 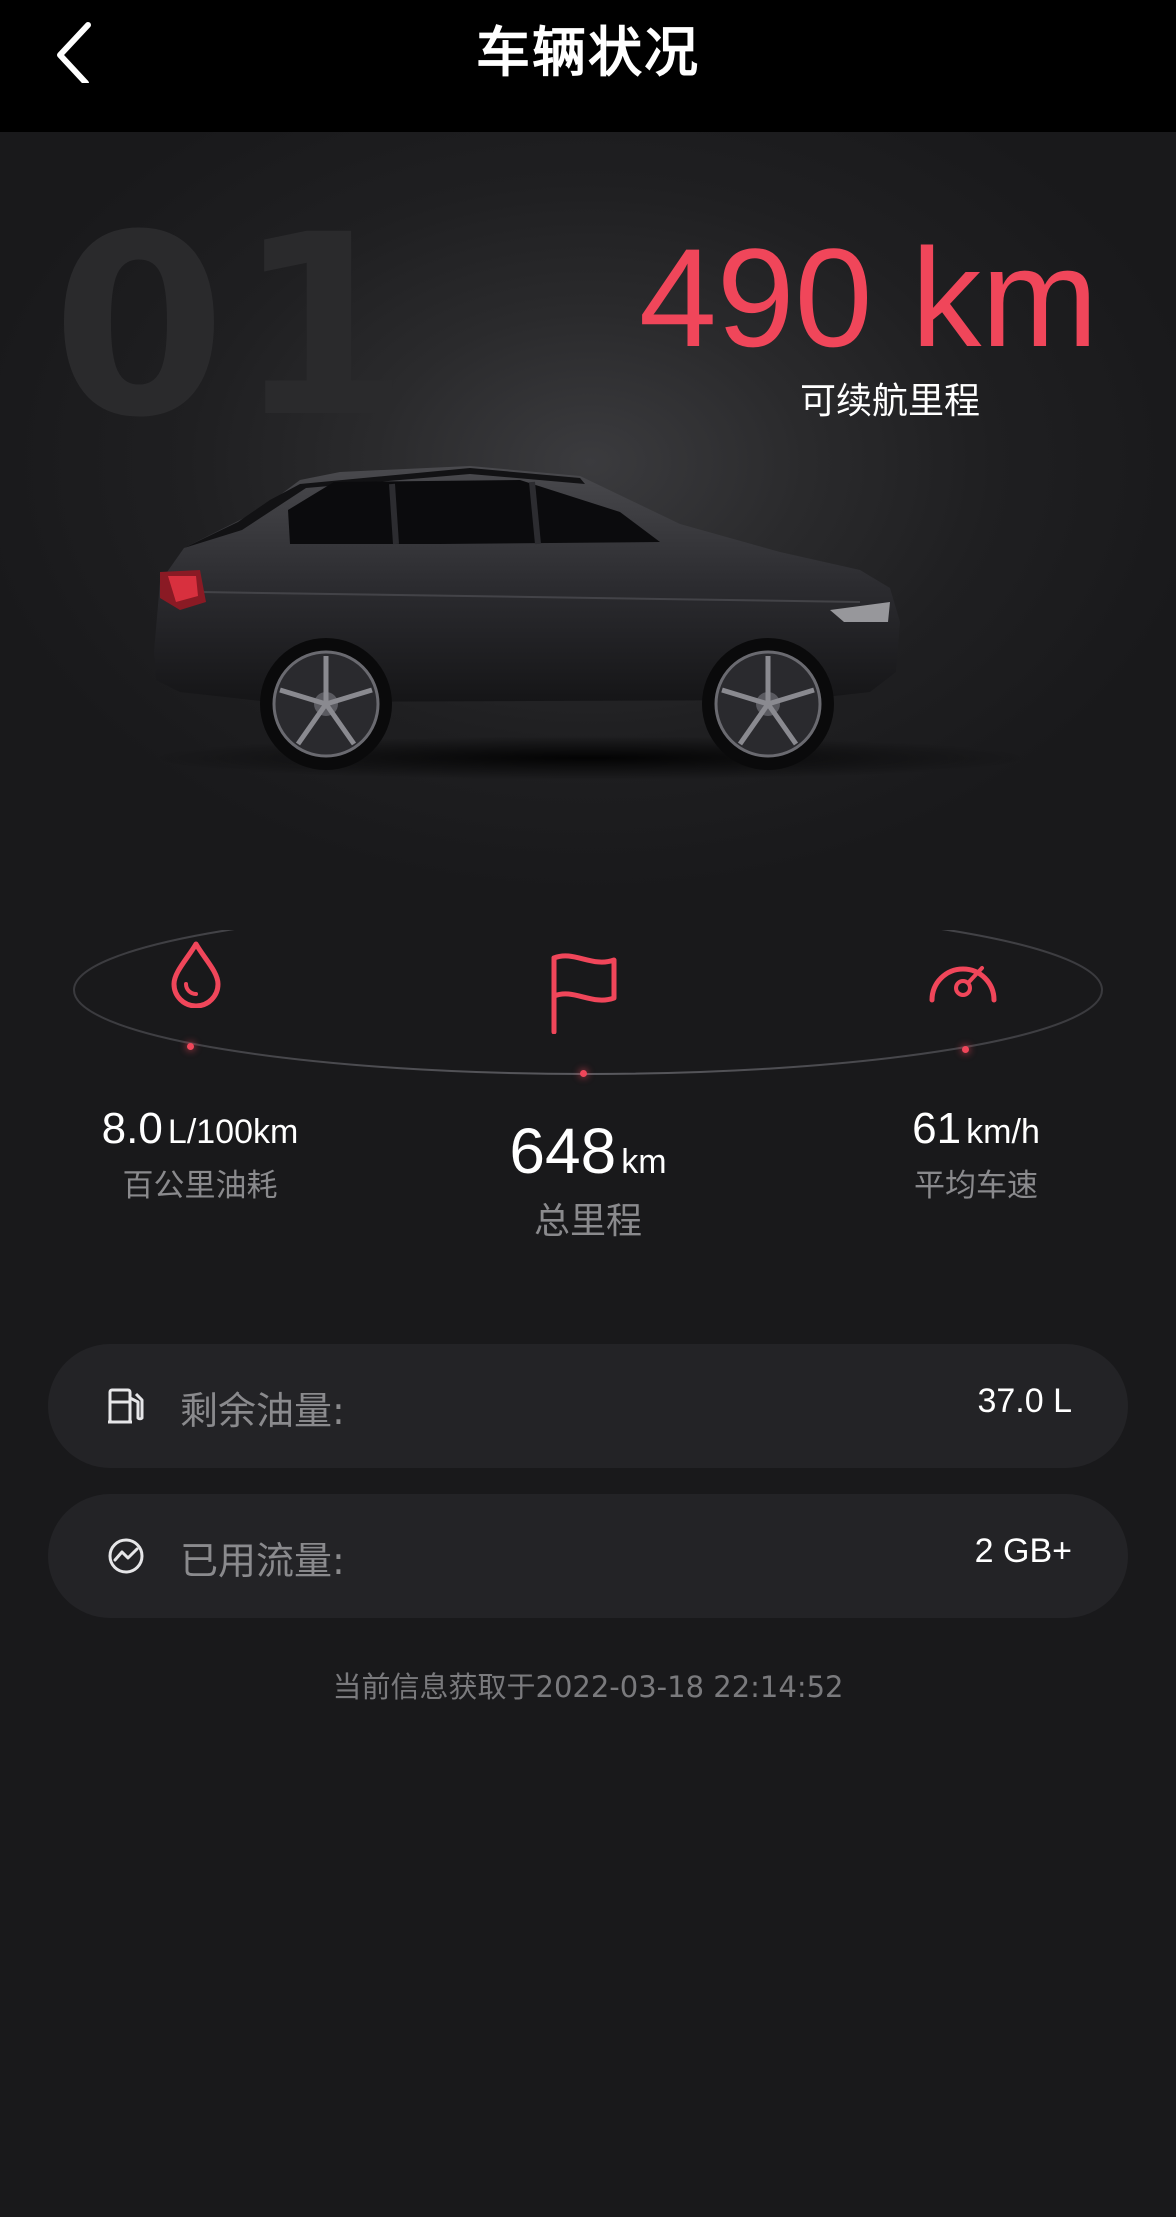 What do you see at coordinates (868, 297) in the screenshot?
I see `range-value: 490 km` at bounding box center [868, 297].